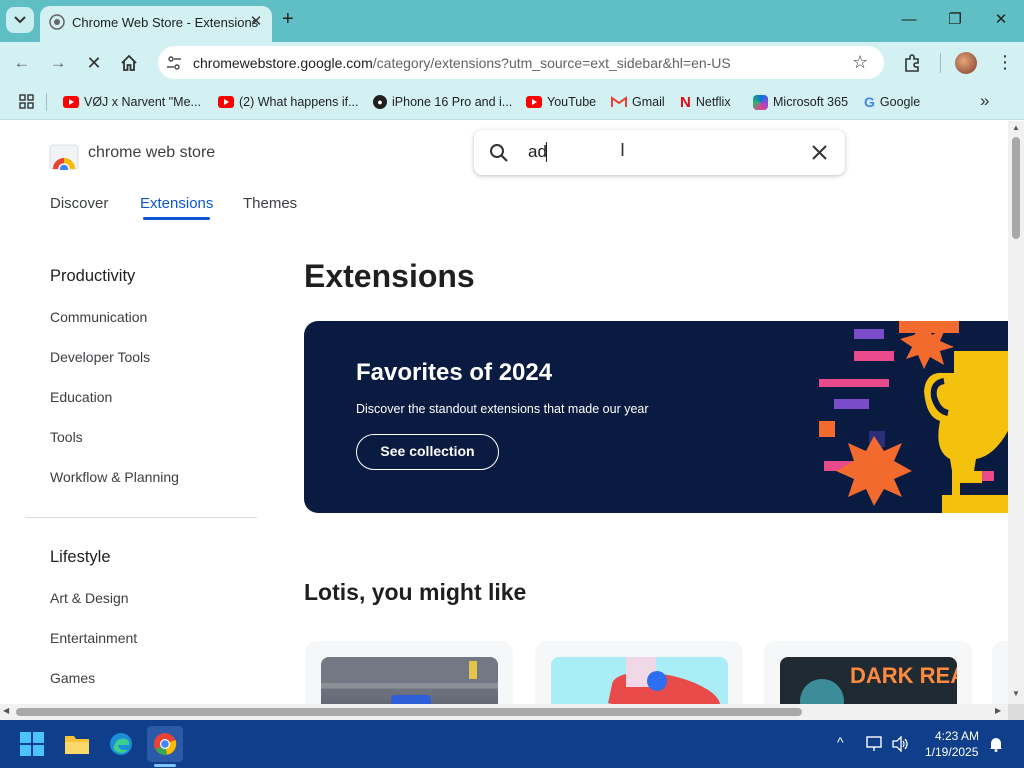 This screenshot has height=768, width=1024. Describe the element at coordinates (1016, 188) in the screenshot. I see `vertical-scroll-thumb` at that location.